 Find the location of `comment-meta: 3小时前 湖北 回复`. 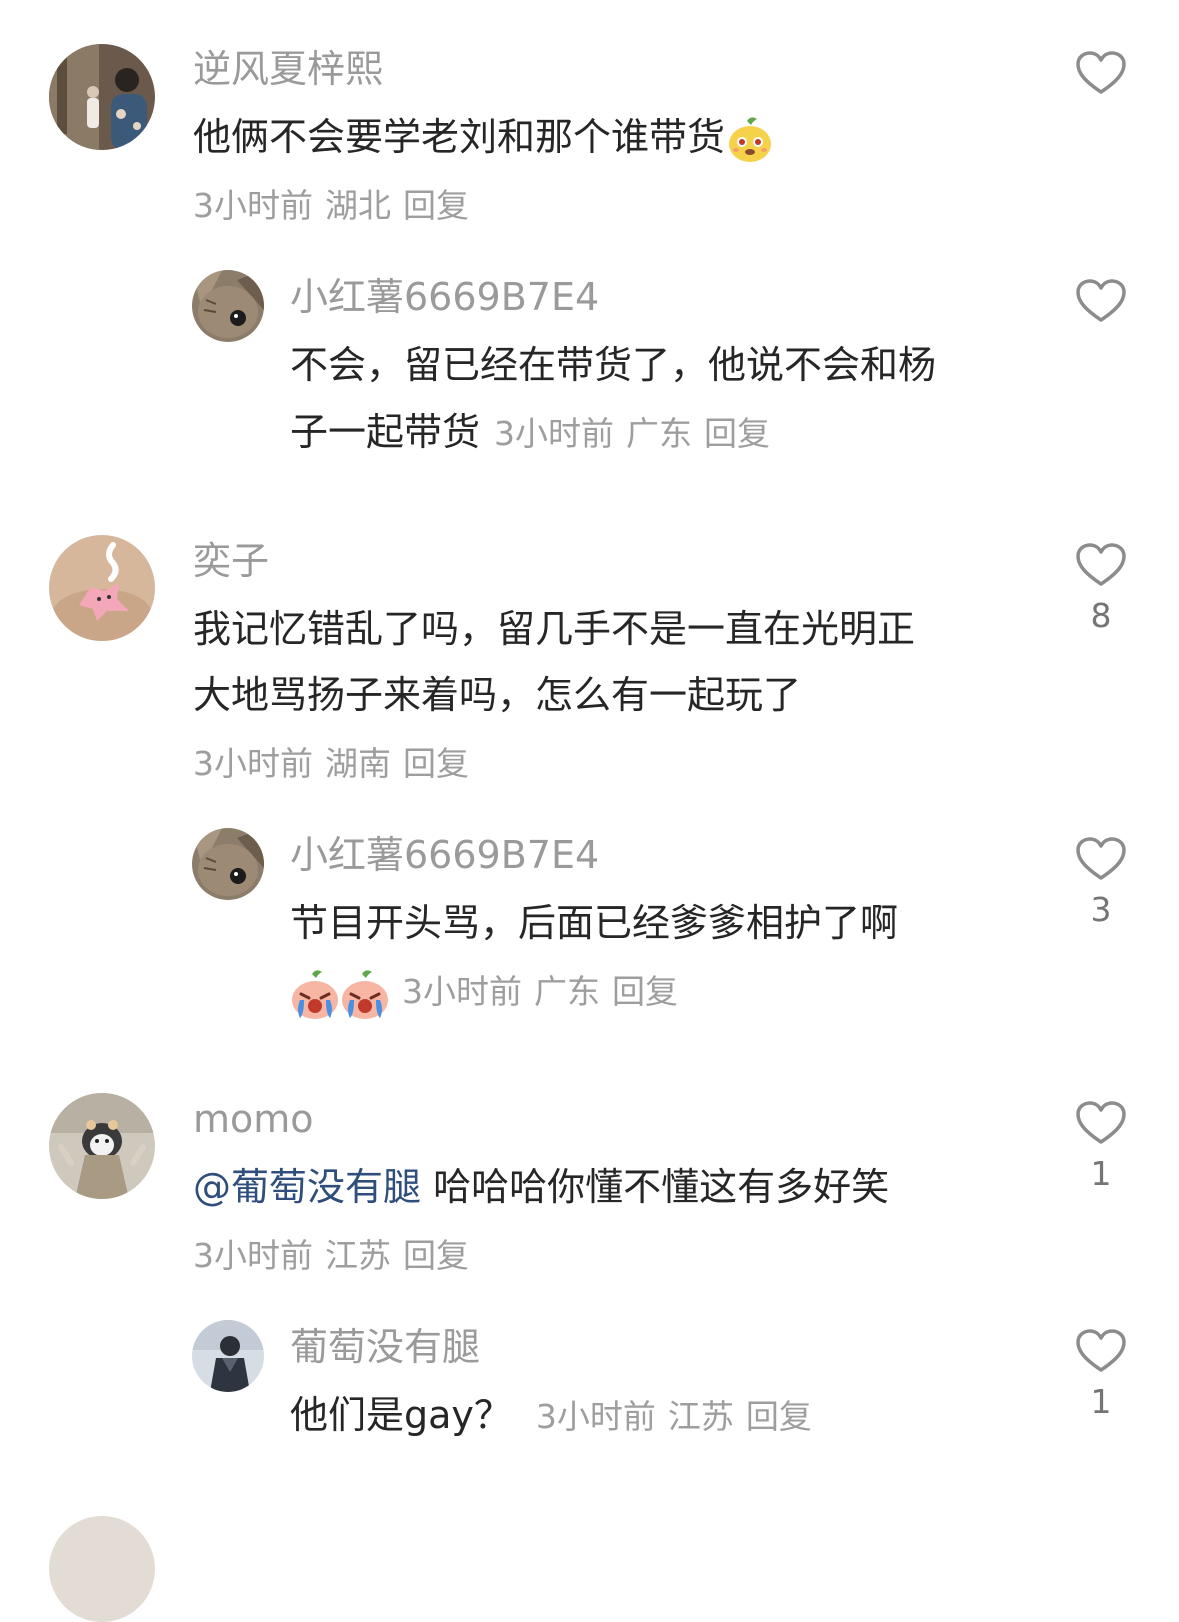

comment-meta: 3小时前 湖北 回复 is located at coordinates (337, 206).